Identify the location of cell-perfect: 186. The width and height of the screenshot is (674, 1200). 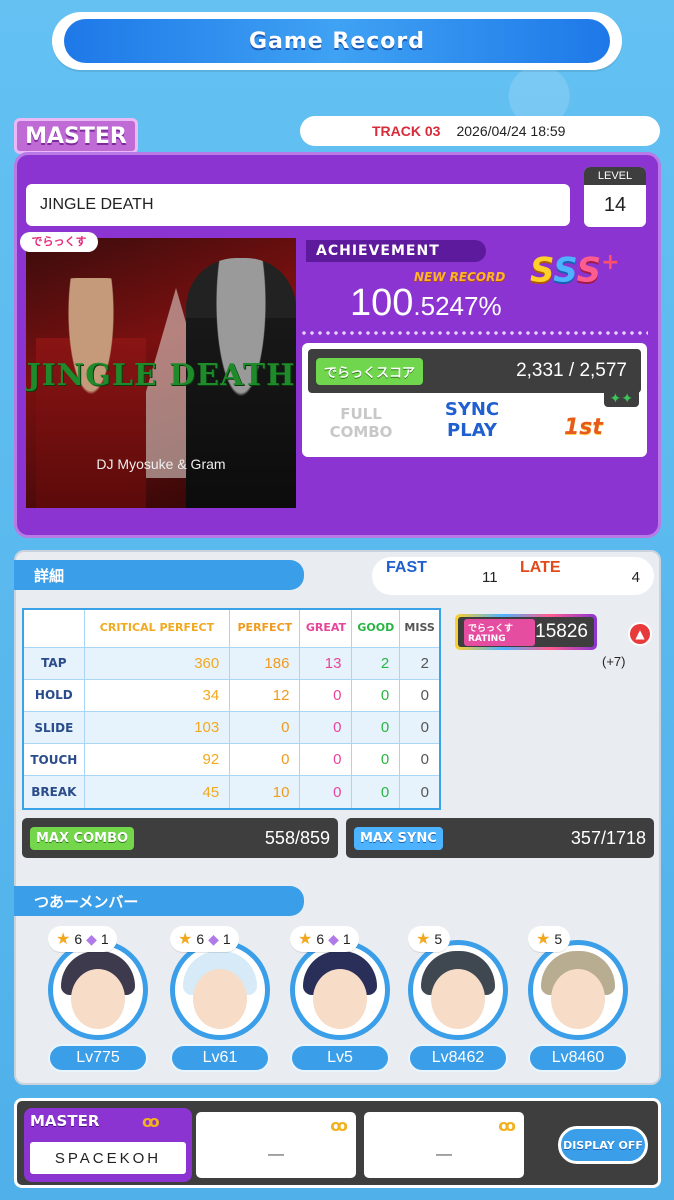
(265, 663).